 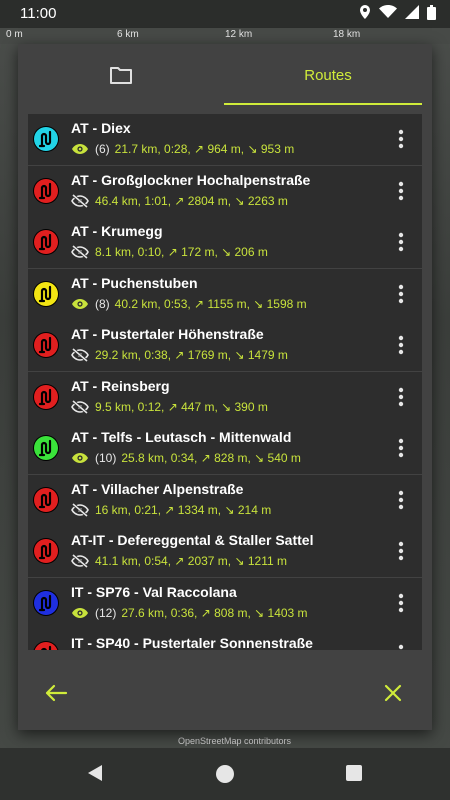 I want to click on route-subtitle: (6) 21.7 km, 0:28, ↗ 964 m, ↘ 953 m, so click(x=182, y=149).